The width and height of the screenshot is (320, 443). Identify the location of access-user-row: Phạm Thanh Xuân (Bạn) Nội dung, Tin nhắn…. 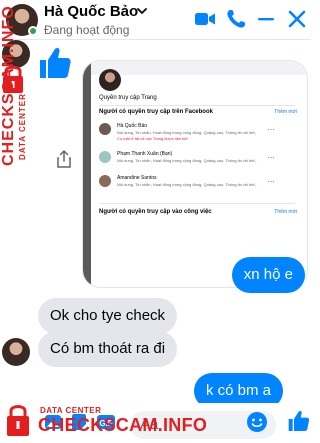
(197, 161).